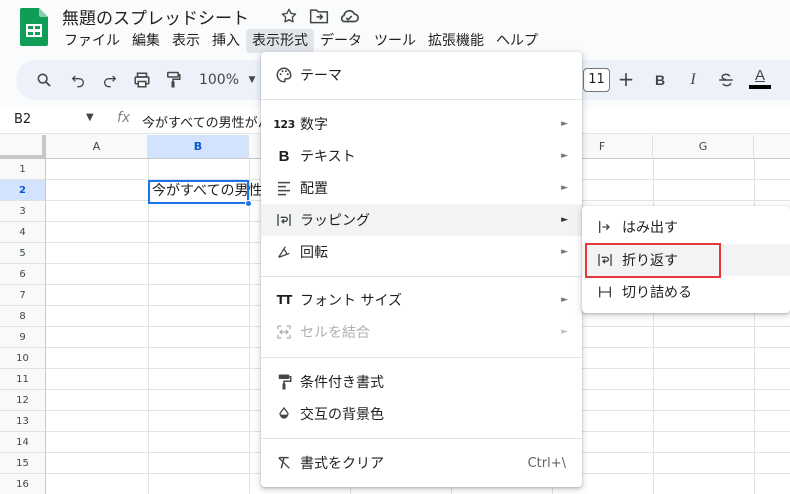 The width and height of the screenshot is (790, 494). I want to click on cell-b2: 今がすべての男性, so click(205, 192).